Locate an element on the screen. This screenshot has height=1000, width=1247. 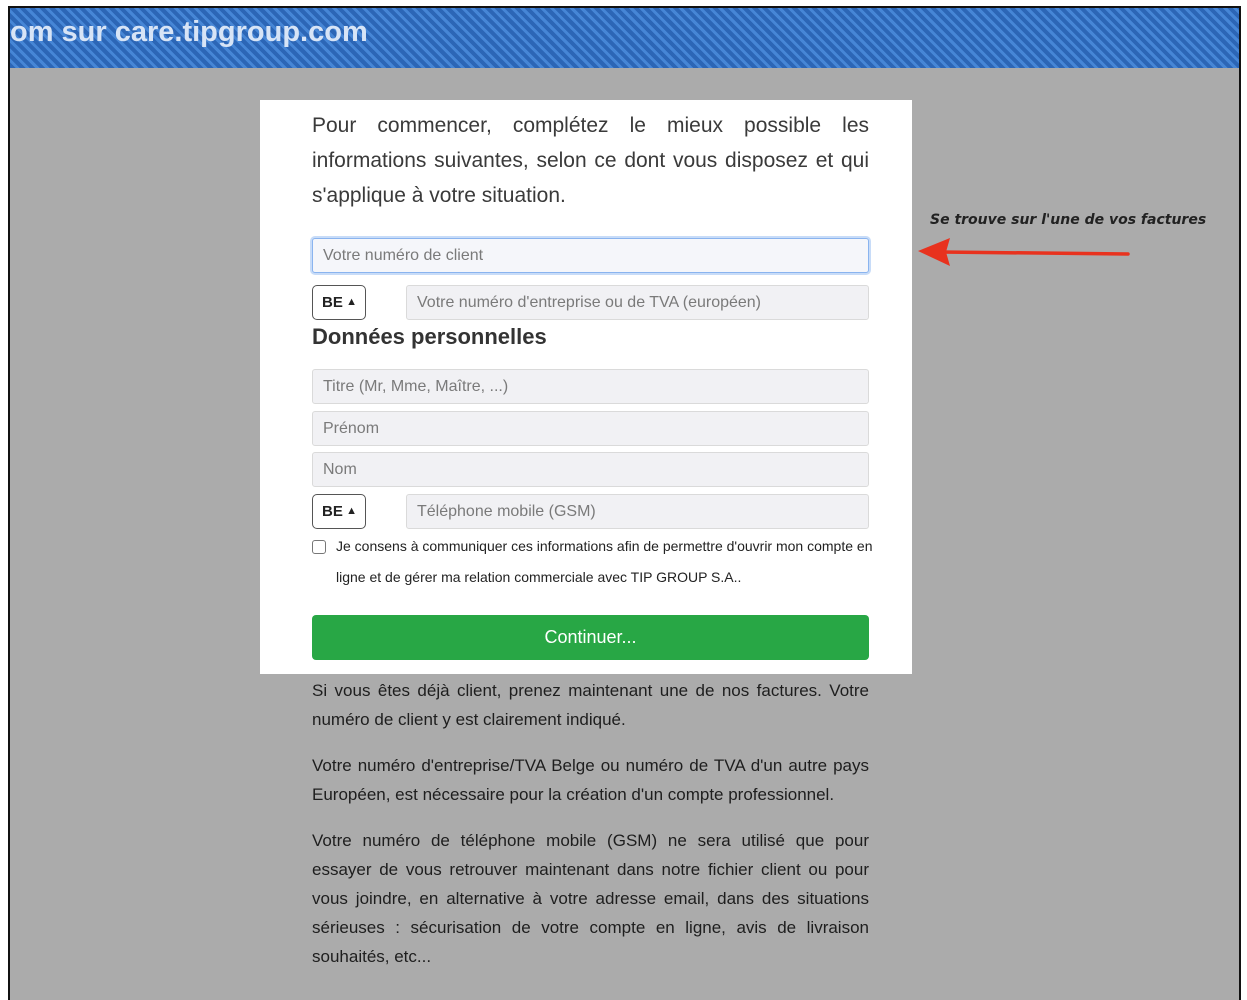
vat-country-select: BE ▲ is located at coordinates (339, 302).